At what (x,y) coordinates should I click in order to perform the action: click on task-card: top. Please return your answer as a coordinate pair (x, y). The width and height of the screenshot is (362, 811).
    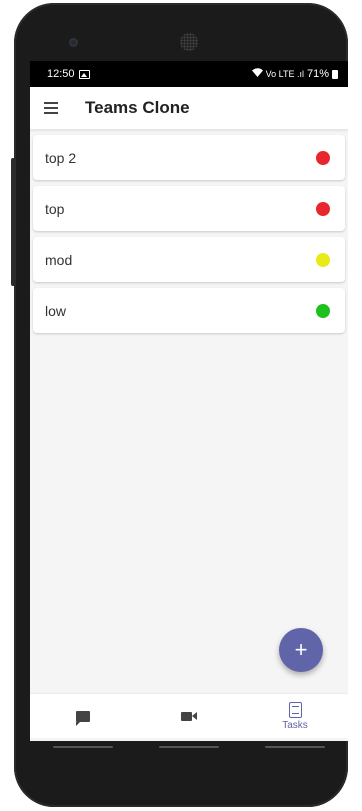
    Looking at the image, I should click on (189, 208).